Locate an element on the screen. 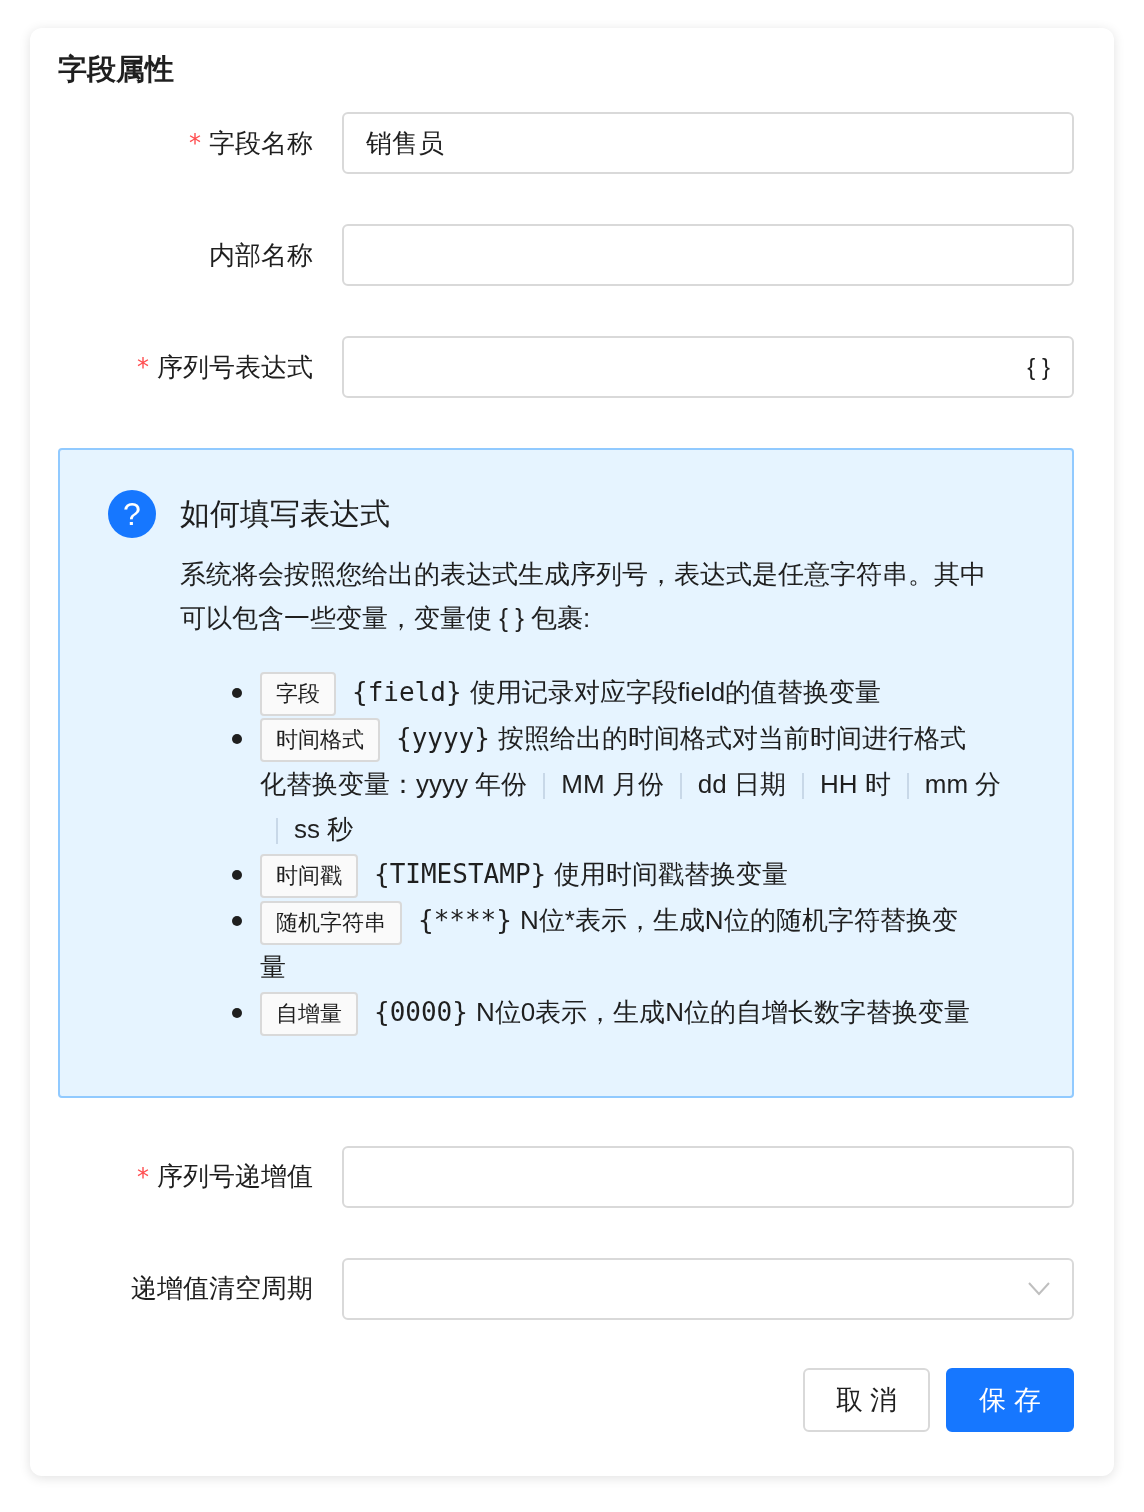 This screenshot has width=1144, height=1512. format-token: HH 时 is located at coordinates (855, 784).